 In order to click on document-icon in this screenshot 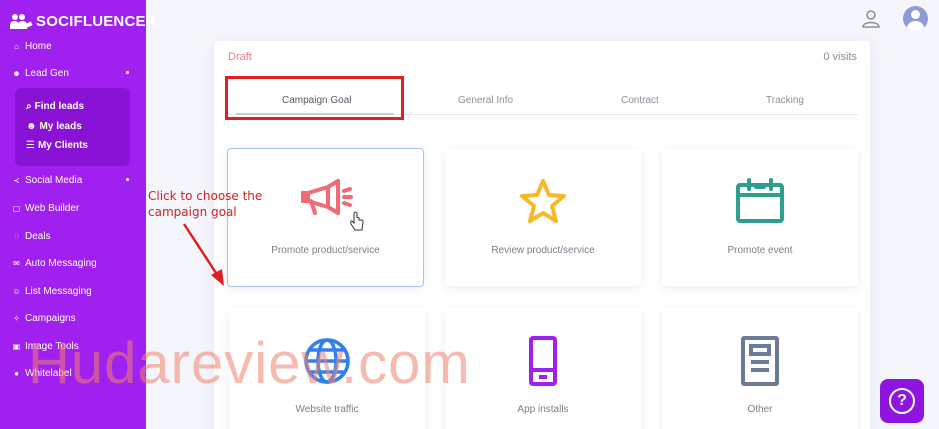, I will do `click(760, 361)`.